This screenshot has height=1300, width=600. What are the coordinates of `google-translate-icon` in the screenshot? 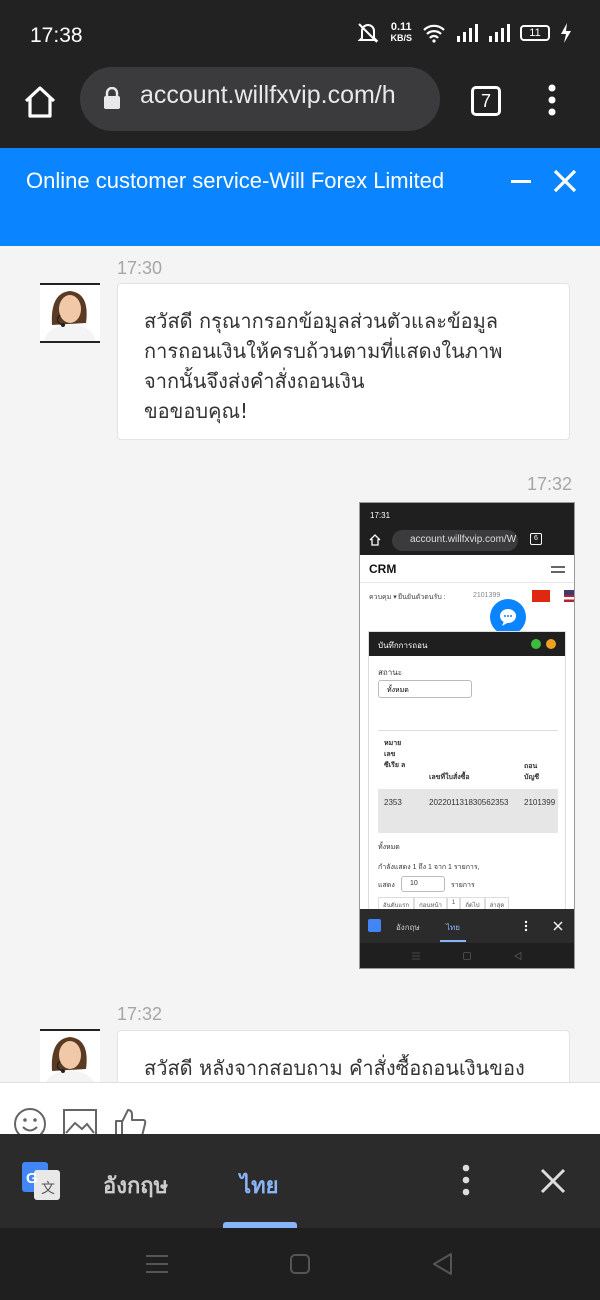 It's located at (374, 925).